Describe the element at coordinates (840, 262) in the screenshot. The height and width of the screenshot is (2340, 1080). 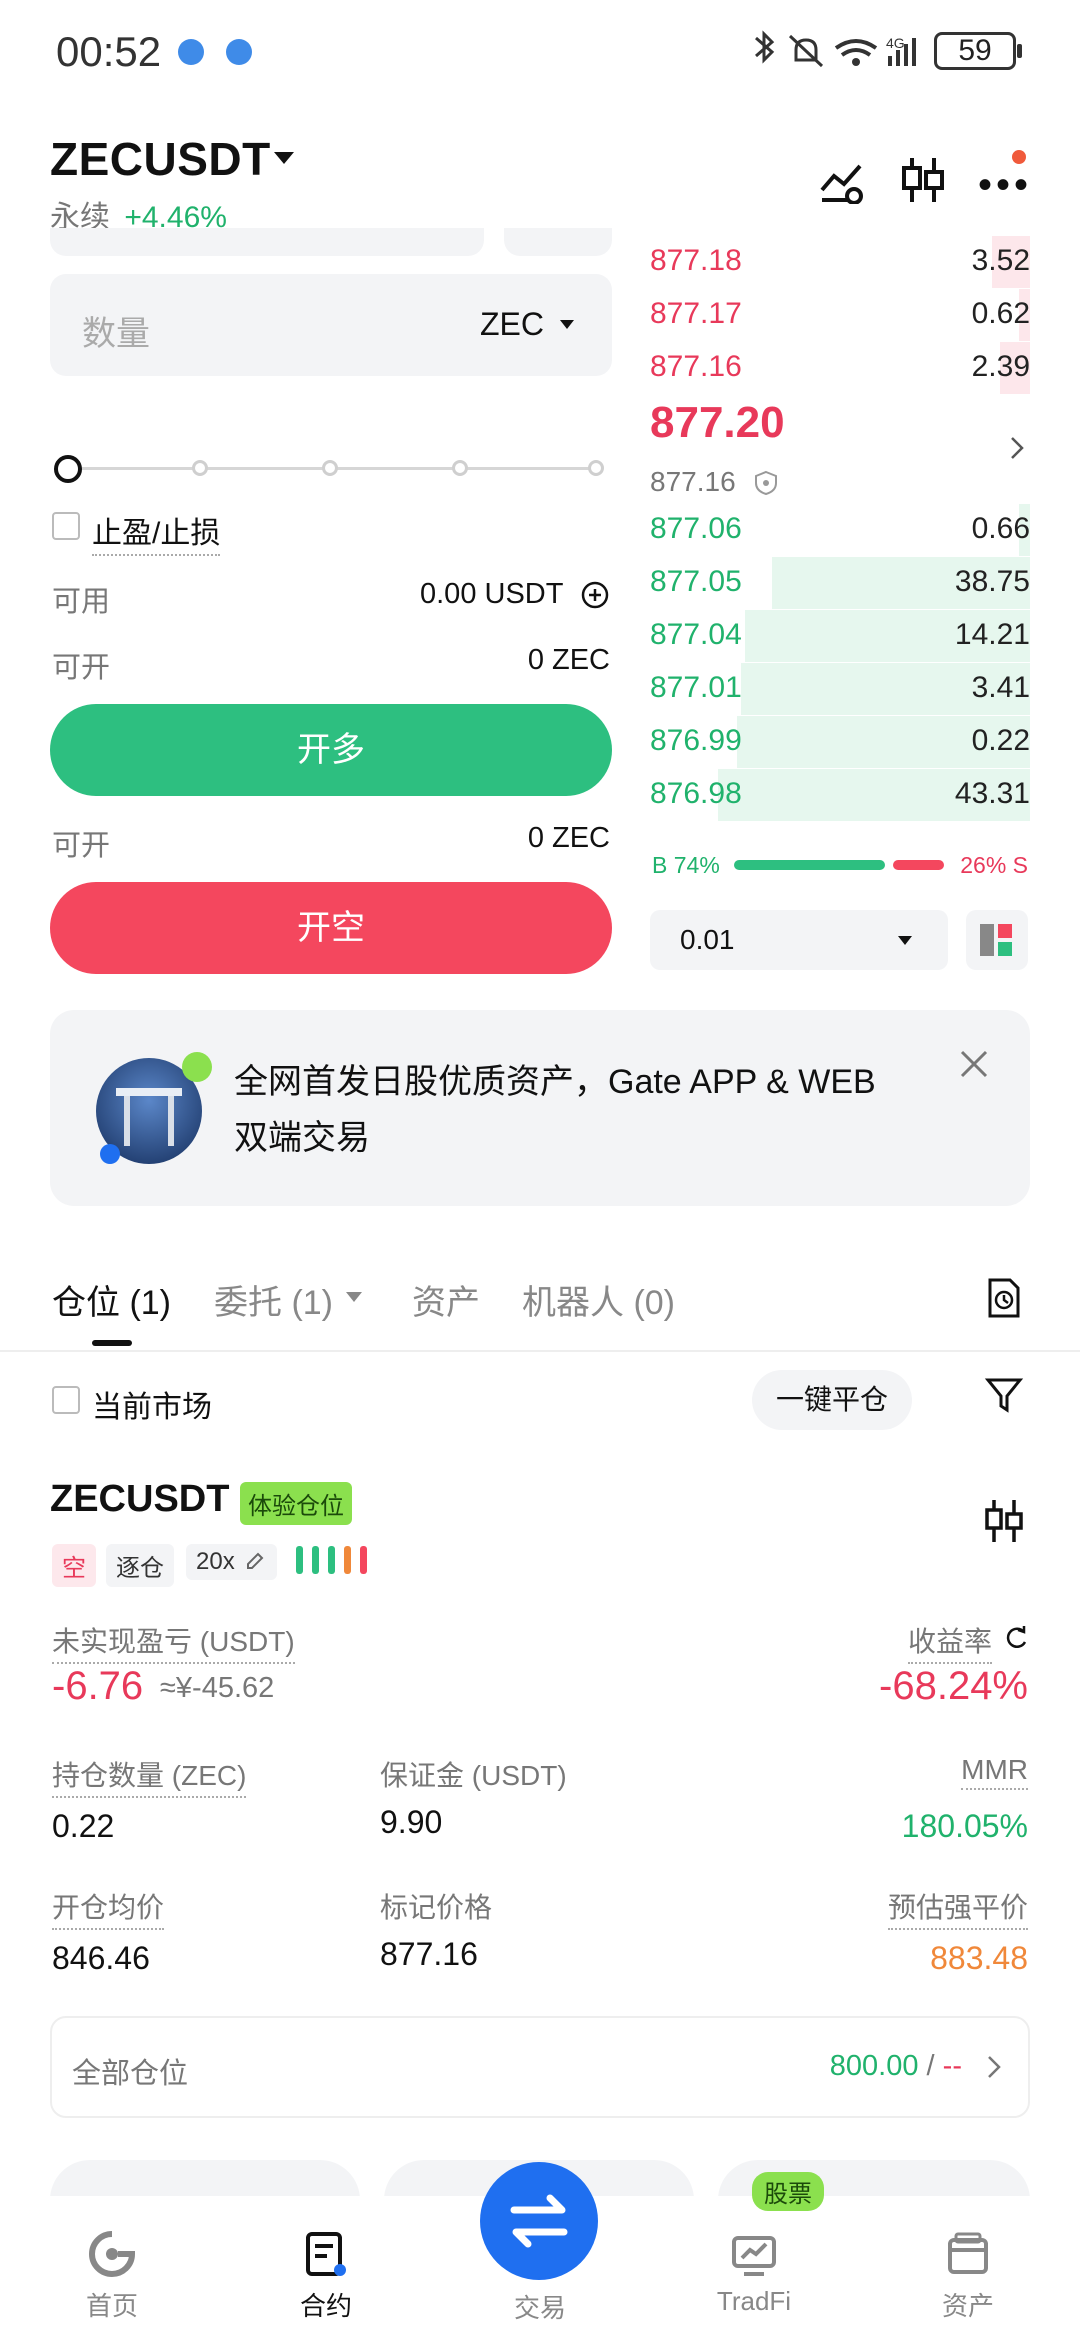
I see `ask-row: 877.18 3.52` at that location.